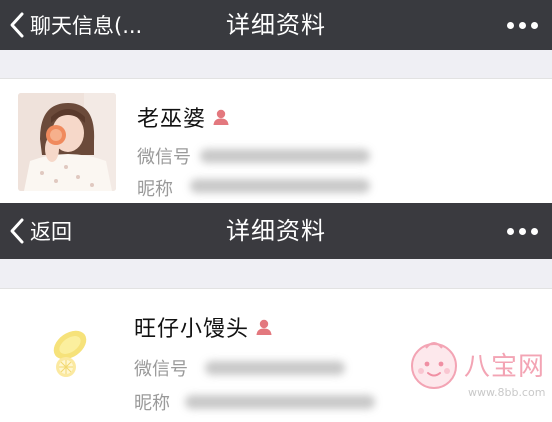 The width and height of the screenshot is (552, 422). I want to click on page-title: 详细资料, so click(276, 231).